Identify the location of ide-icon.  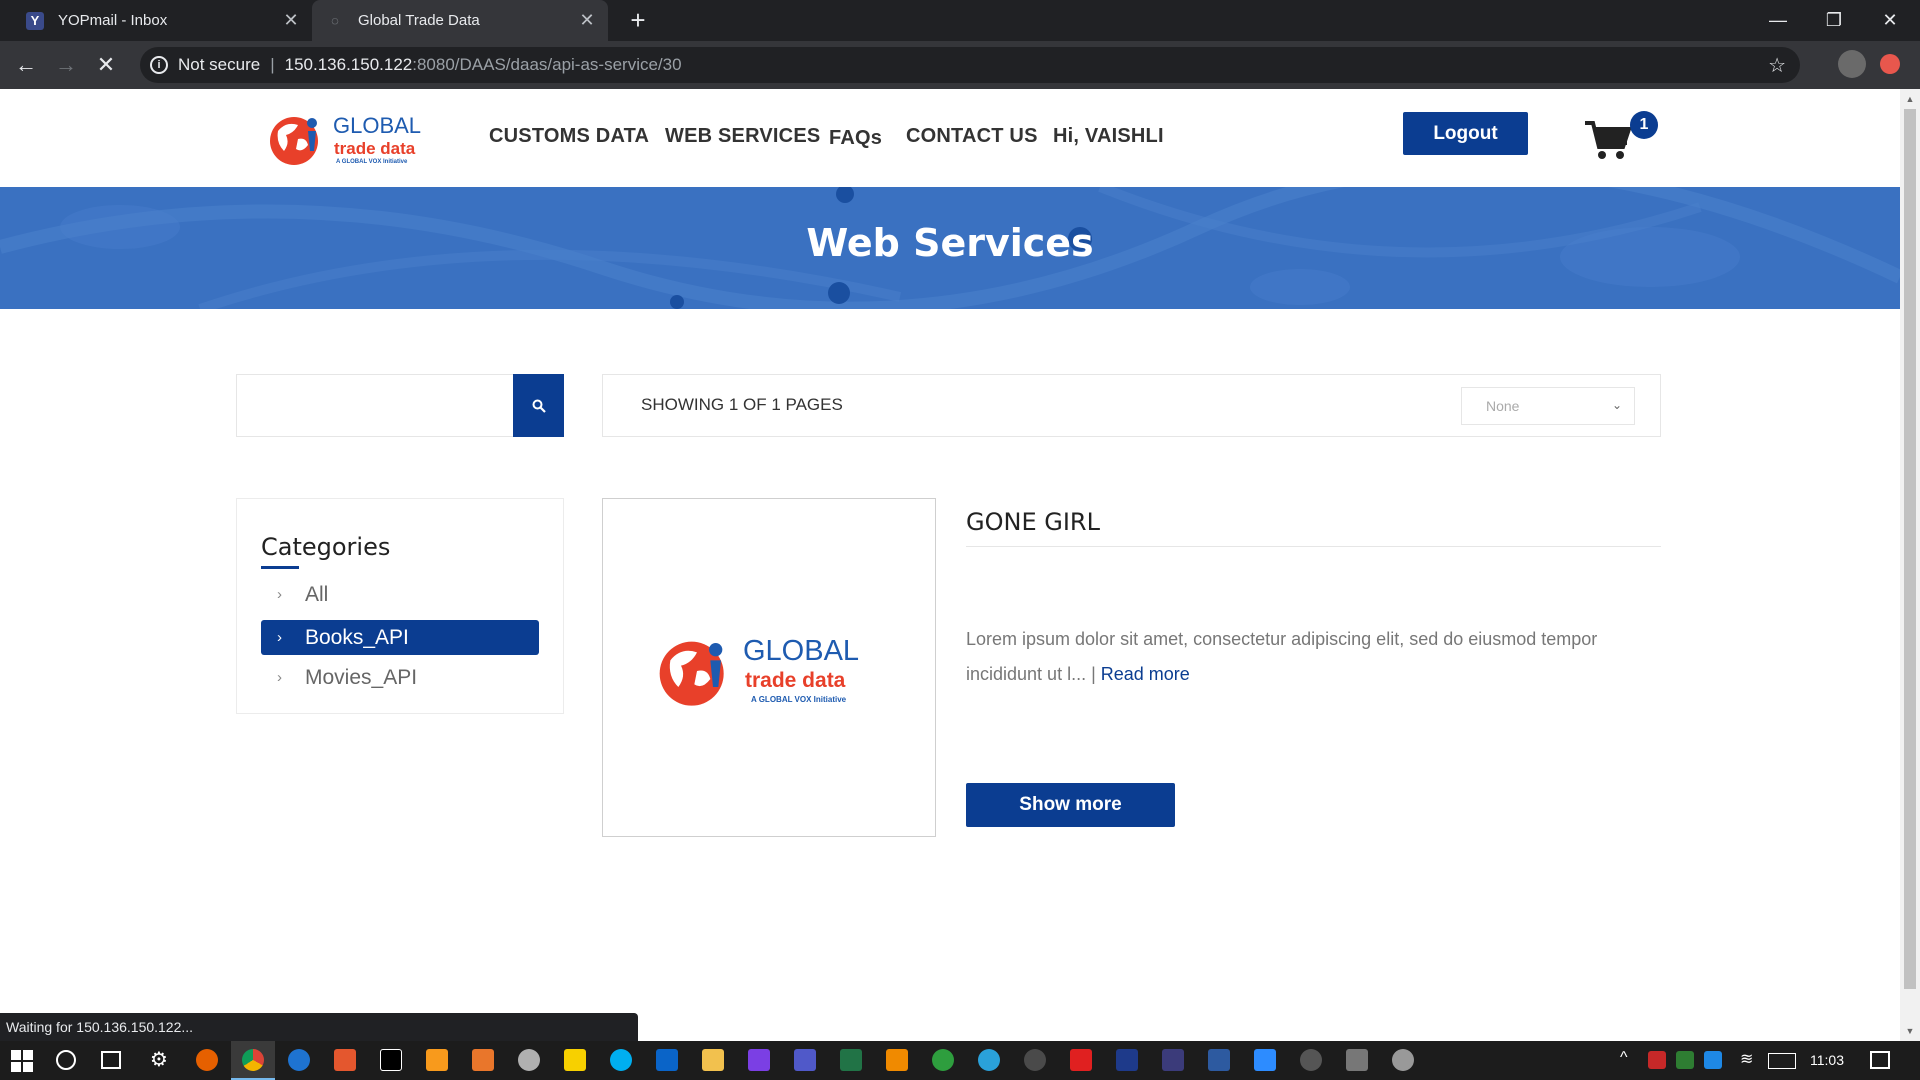
(759, 1060).